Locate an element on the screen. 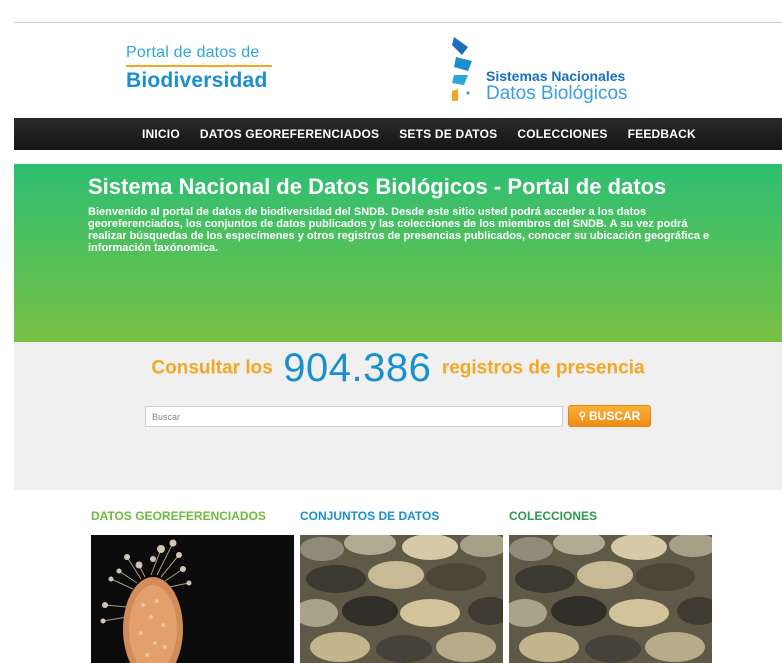  sndb-emblem-icon is located at coordinates (462, 69).